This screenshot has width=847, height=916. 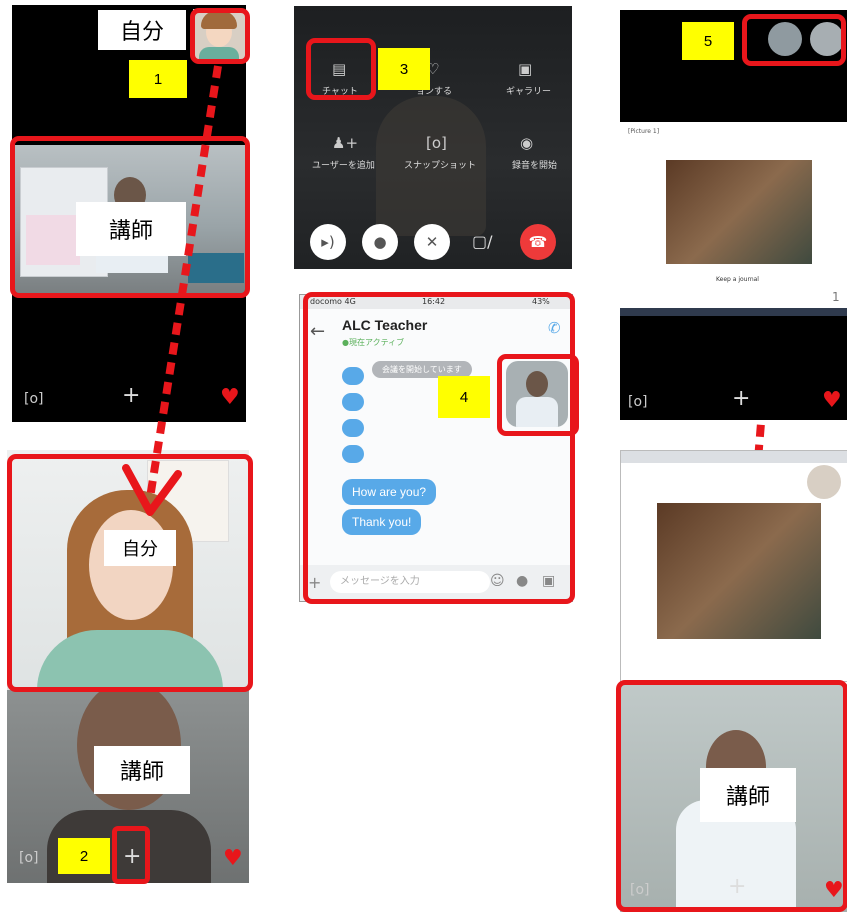 I want to click on teacher-label: 講師, so click(x=748, y=795).